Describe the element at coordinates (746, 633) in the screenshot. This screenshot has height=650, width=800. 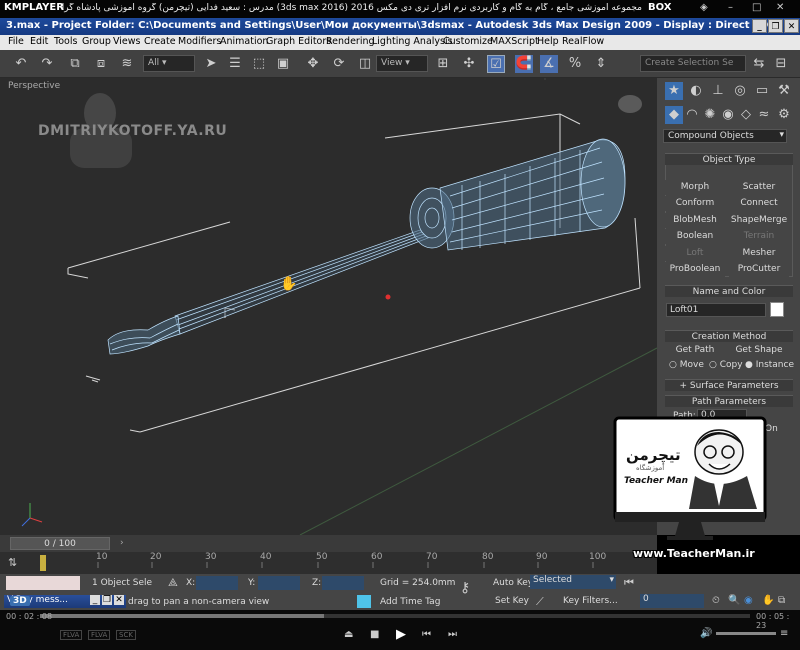
I see `volume-slider` at that location.